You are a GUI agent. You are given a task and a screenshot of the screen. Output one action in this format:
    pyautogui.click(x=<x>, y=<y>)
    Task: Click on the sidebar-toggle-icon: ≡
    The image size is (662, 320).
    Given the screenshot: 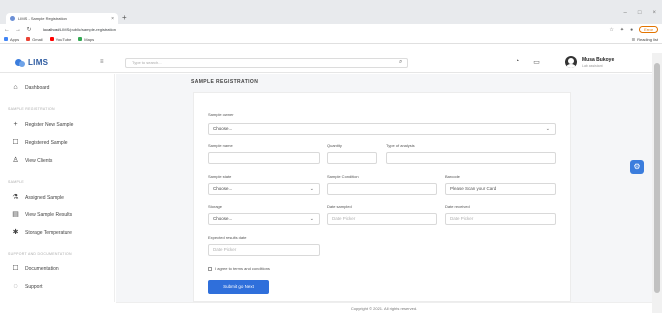 What is the action you would take?
    pyautogui.click(x=102, y=62)
    